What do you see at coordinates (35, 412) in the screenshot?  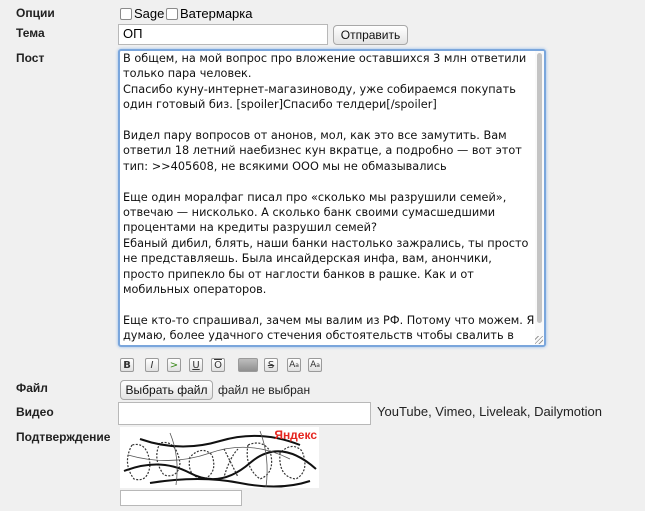 I see `video-label: Видео` at bounding box center [35, 412].